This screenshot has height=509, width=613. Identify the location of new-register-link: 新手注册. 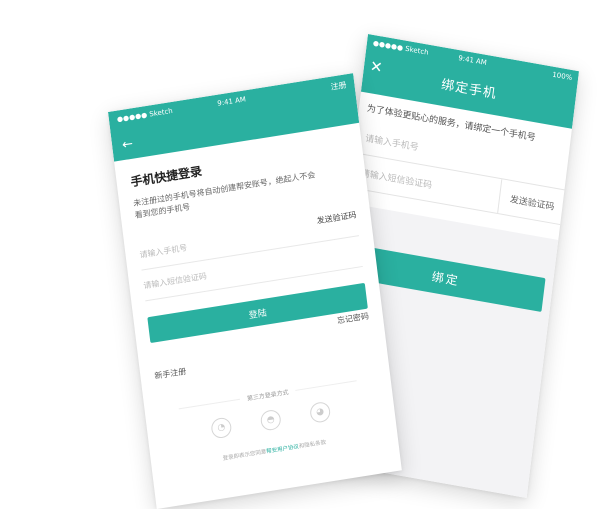
(170, 374).